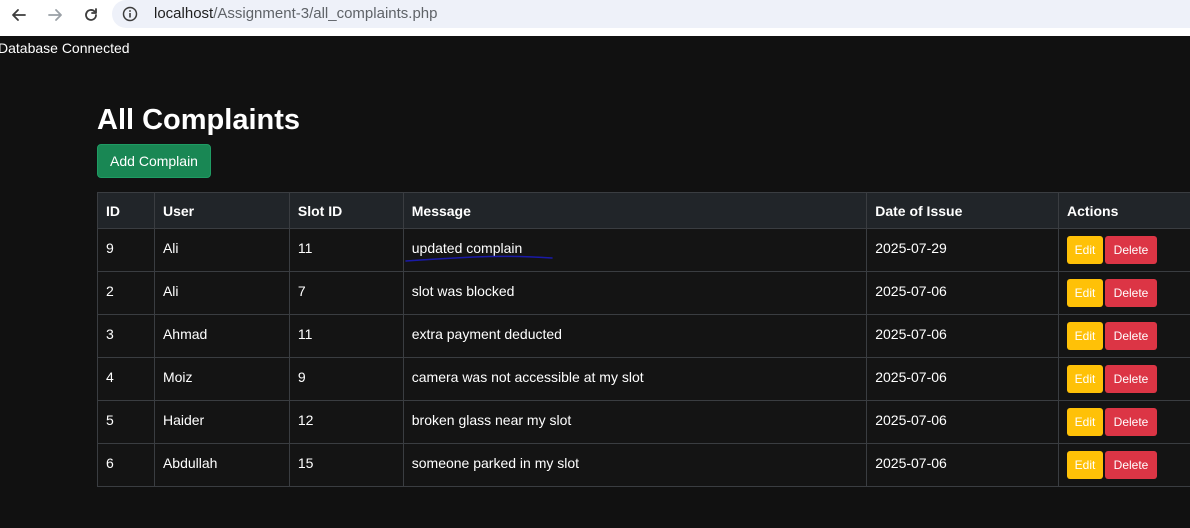 The image size is (1190, 528). Describe the element at coordinates (130, 14) in the screenshot. I see `site-info-icon` at that location.